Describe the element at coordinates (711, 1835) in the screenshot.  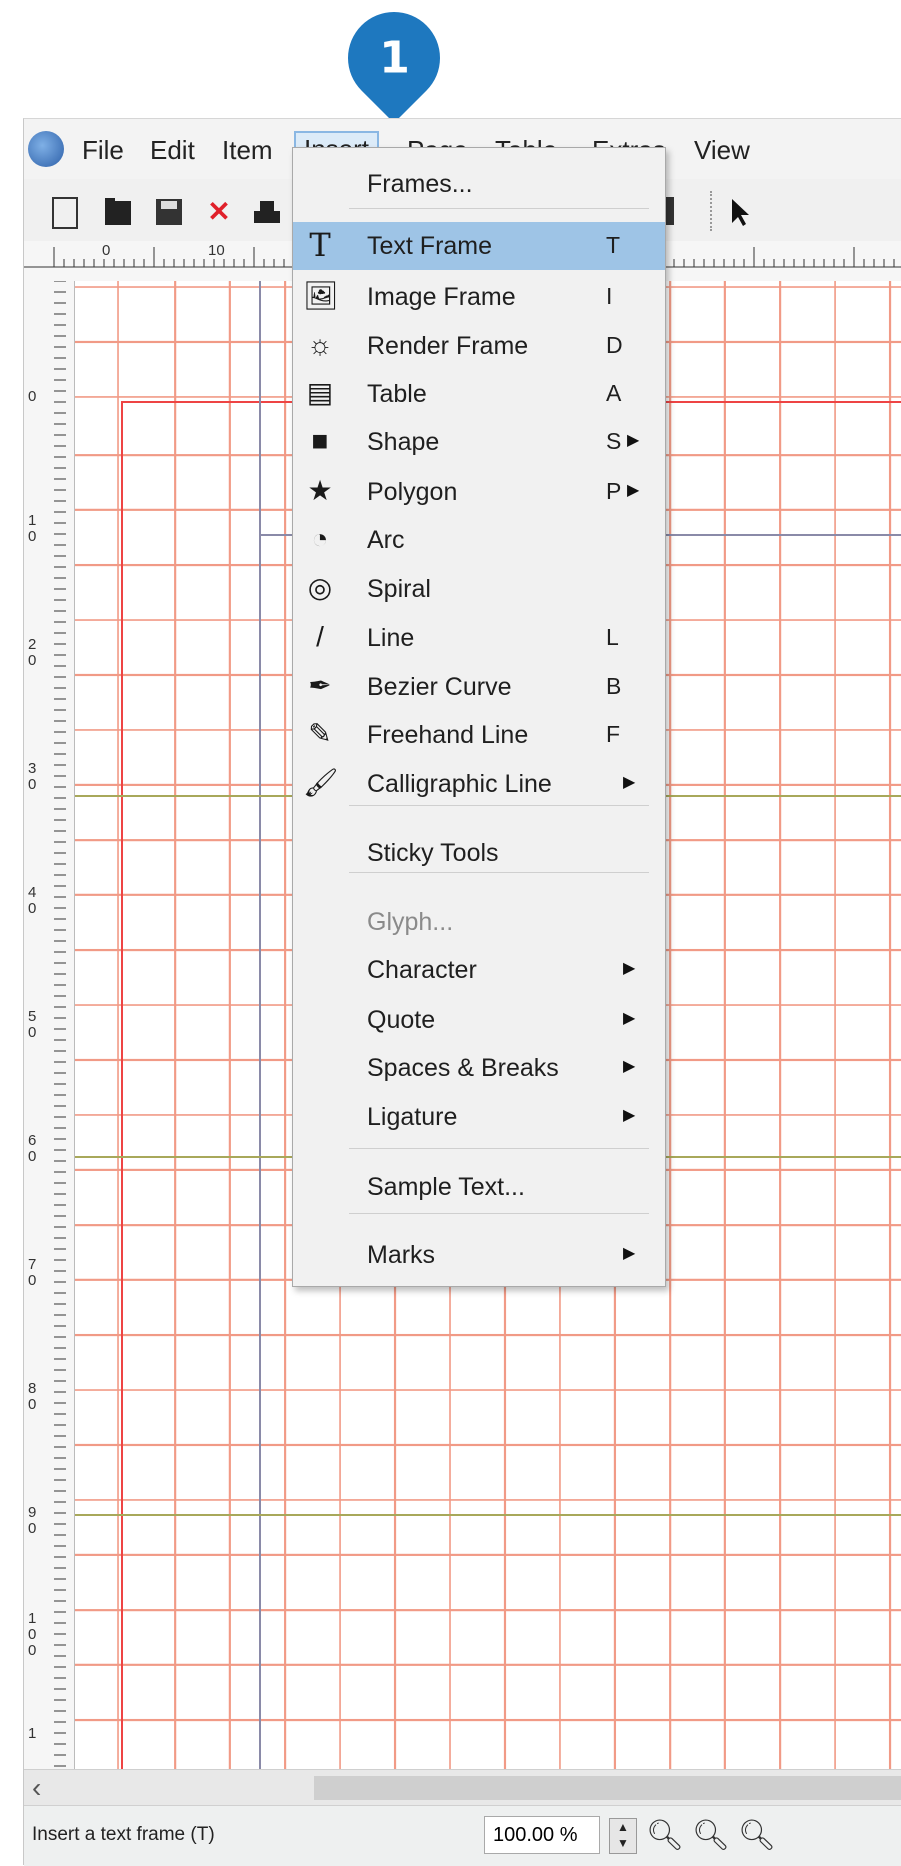
I see `zoom-in-icon: 🔍︎` at that location.